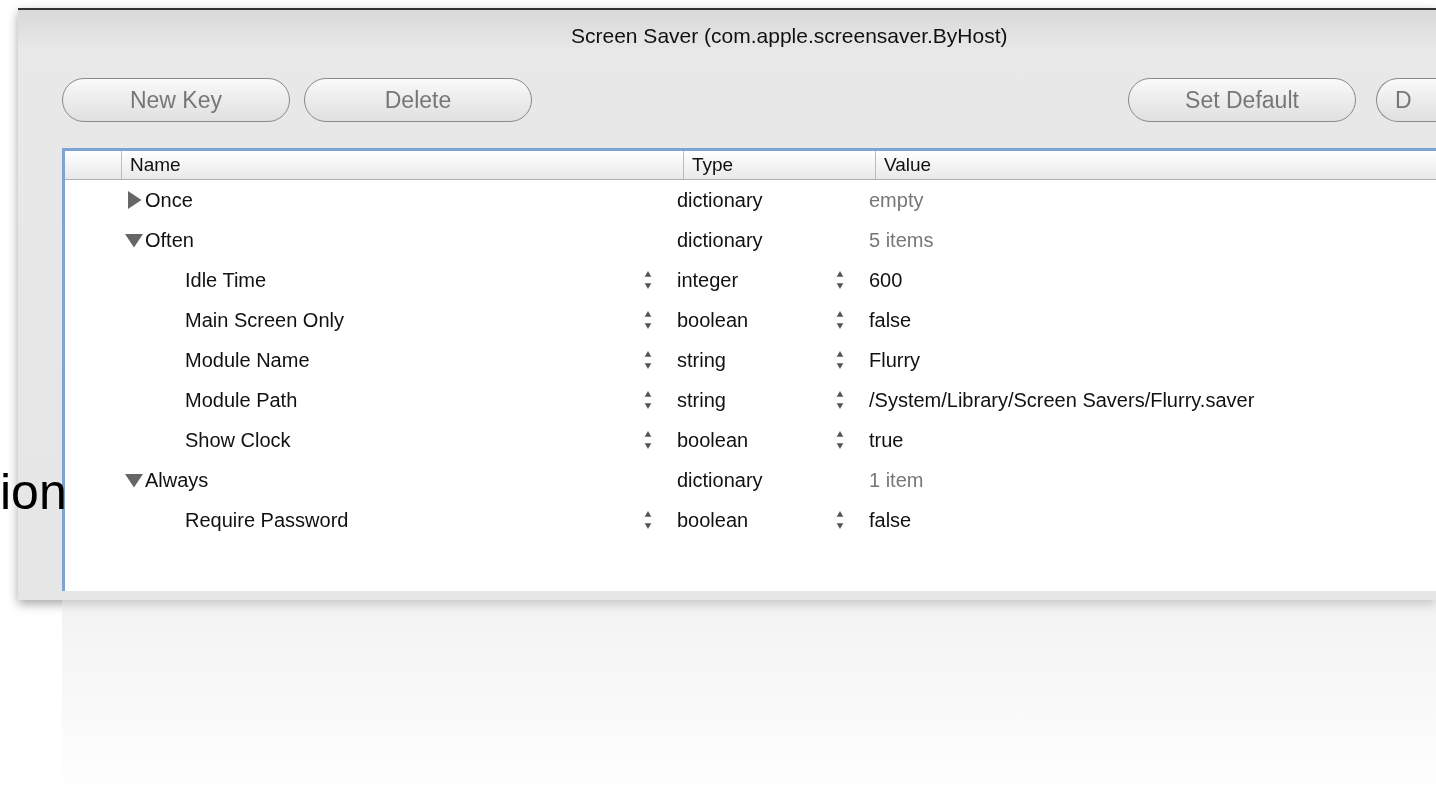 The image size is (1436, 805). Describe the element at coordinates (886, 440) in the screenshot. I see `value-cell: true` at that location.